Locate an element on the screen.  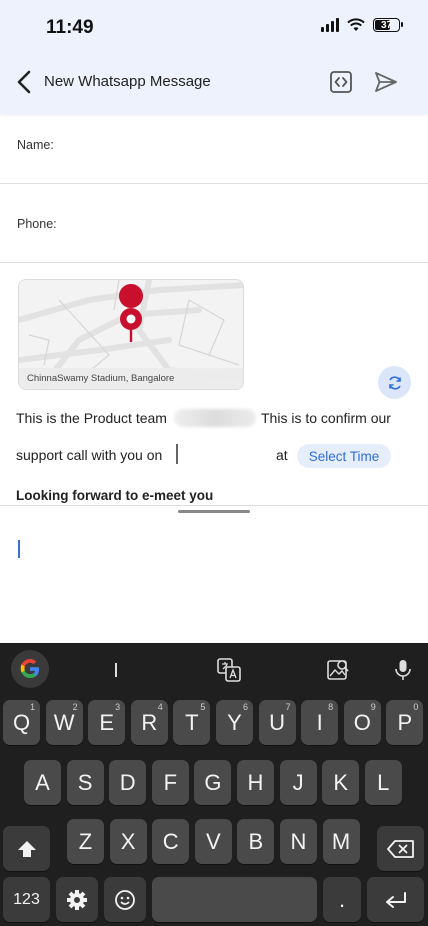
google-logo is located at coordinates (29, 668).